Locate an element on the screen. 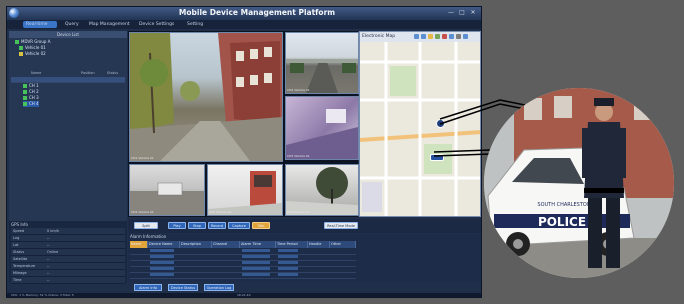 This screenshot has height=304, width=684. car-subtext: SOUTH CHARLESTON is located at coordinates (563, 205).